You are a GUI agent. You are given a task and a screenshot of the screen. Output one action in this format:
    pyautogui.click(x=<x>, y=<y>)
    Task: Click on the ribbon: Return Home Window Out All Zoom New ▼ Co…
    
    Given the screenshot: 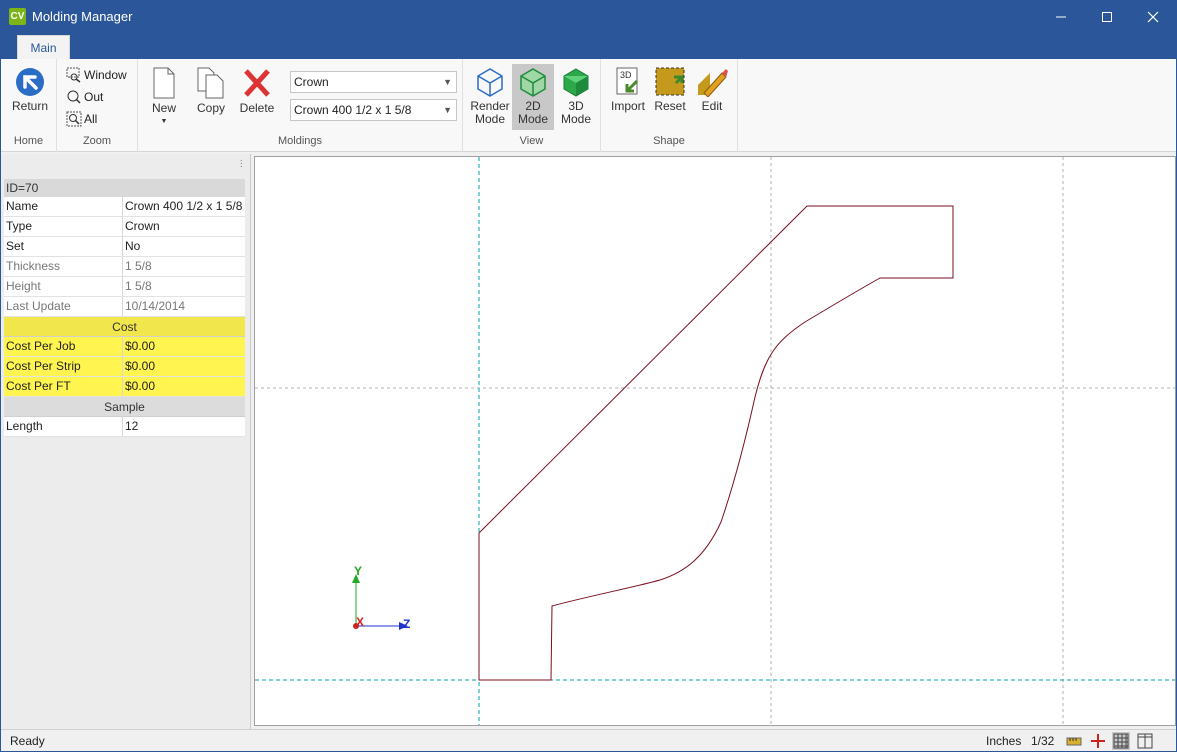 What is the action you would take?
    pyautogui.click(x=588, y=105)
    